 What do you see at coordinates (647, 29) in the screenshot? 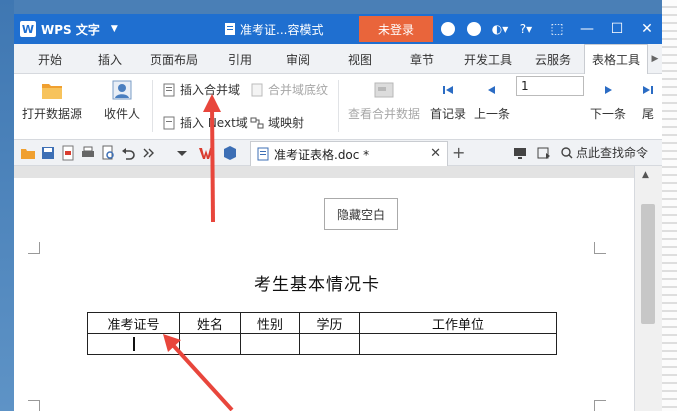
I see `close-button: ✕` at bounding box center [647, 29].